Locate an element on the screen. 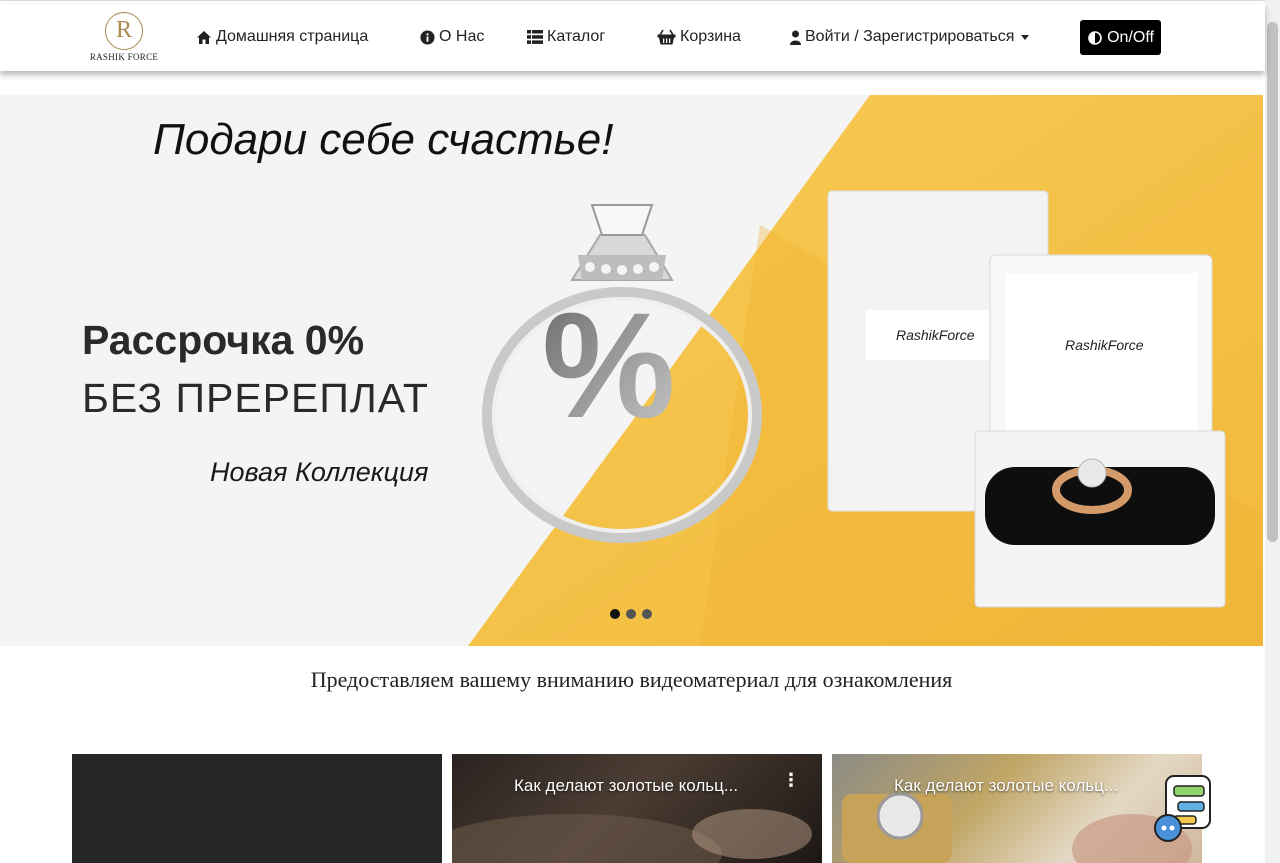 The width and height of the screenshot is (1280, 863). brand-logo: R RASHIK FORCE is located at coordinates (124, 38).